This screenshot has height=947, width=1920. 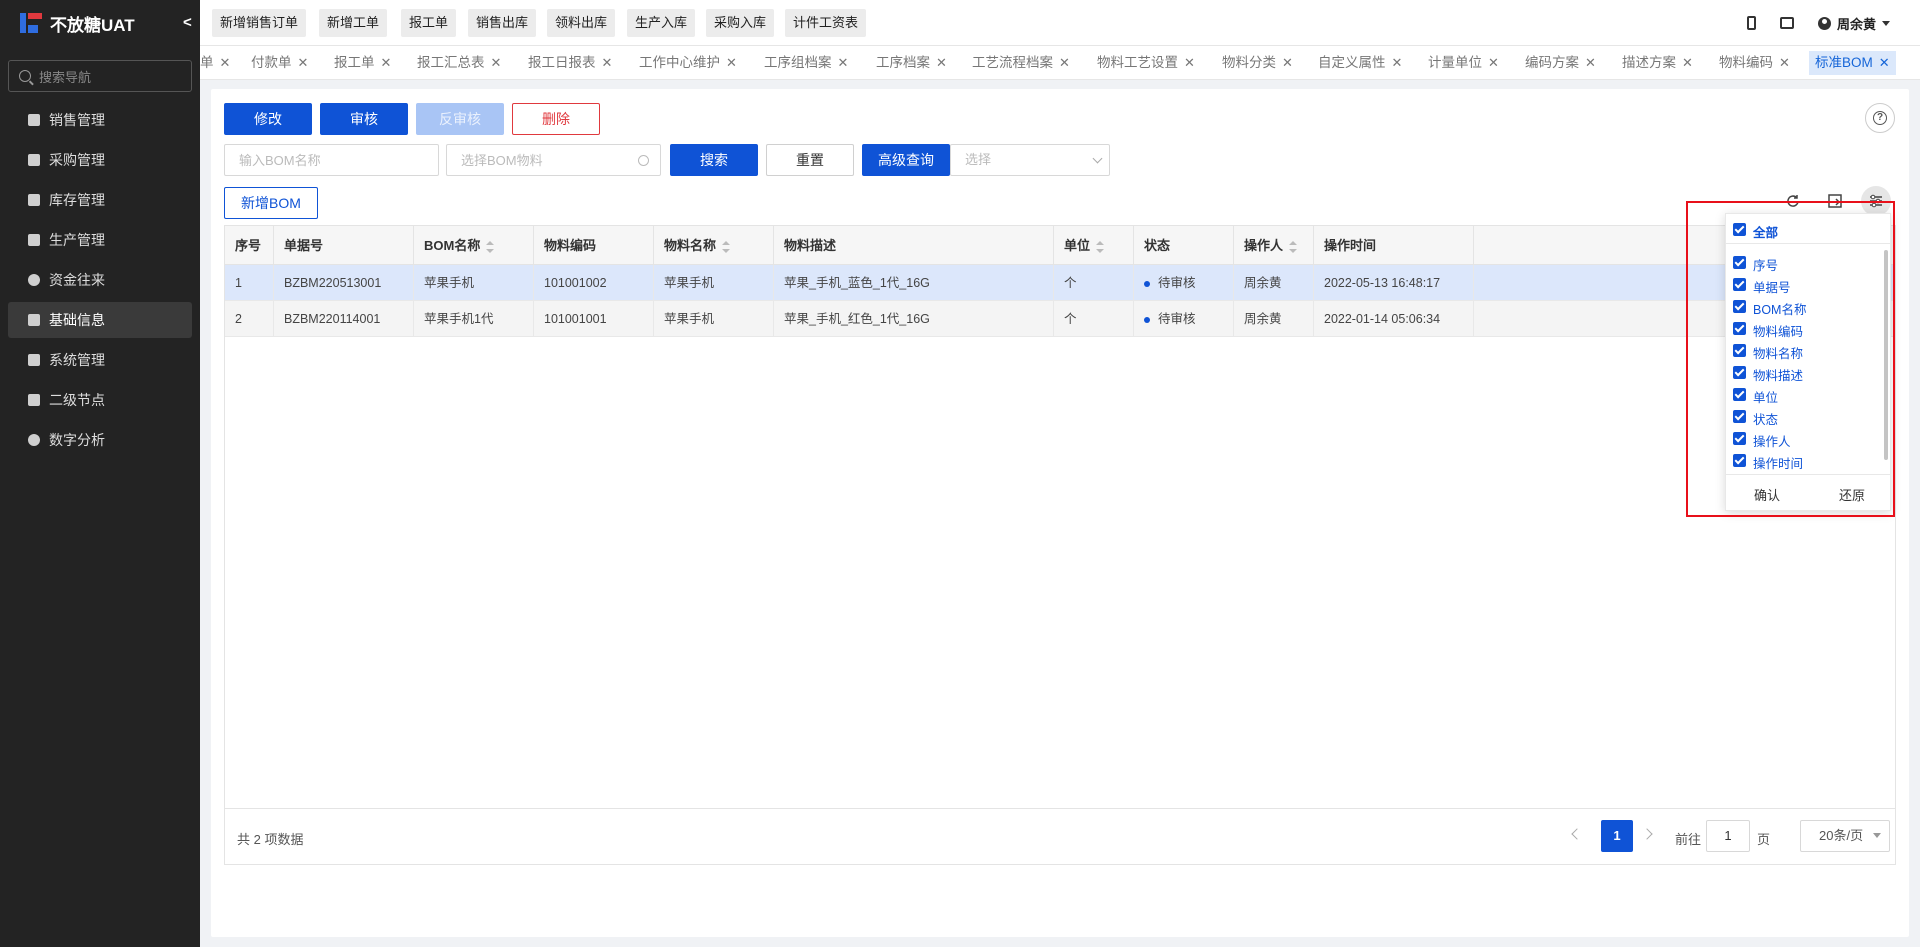 I want to click on fullscreen-icon, so click(x=1786, y=23).